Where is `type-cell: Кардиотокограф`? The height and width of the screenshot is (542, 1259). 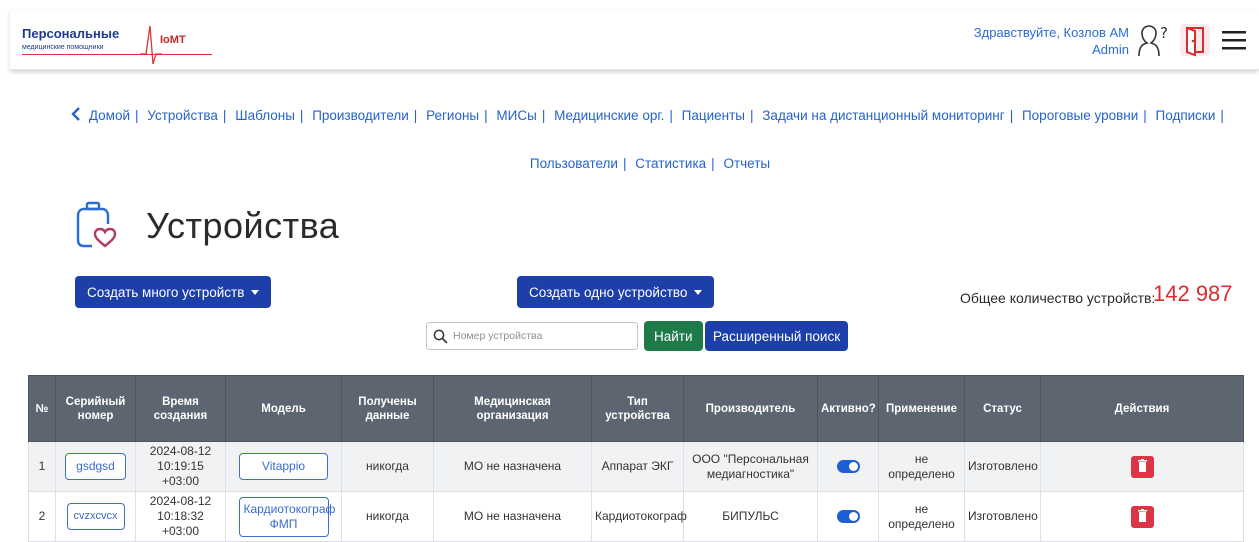 type-cell: Кардиотокограф is located at coordinates (639, 516).